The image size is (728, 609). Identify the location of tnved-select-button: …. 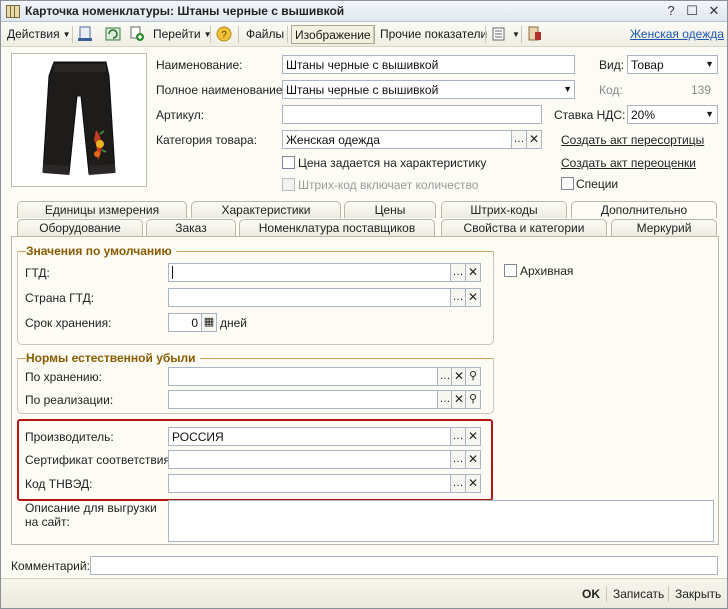
(458, 483).